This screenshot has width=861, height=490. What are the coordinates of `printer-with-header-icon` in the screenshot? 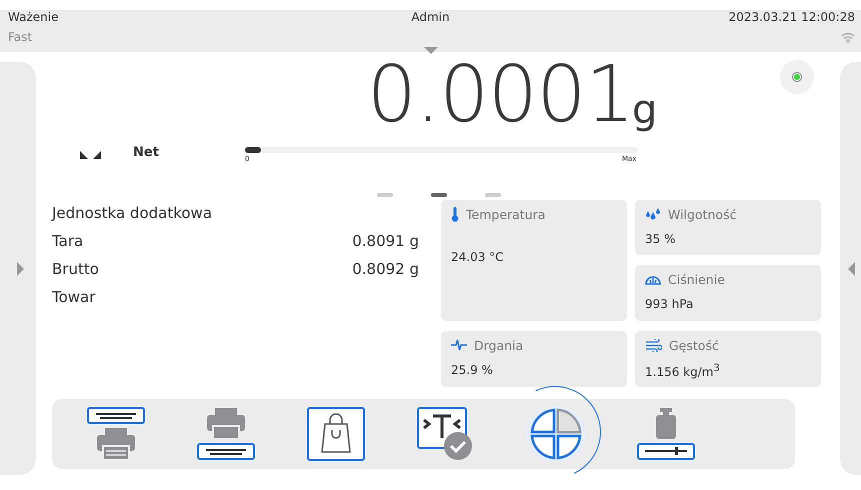 It's located at (116, 434).